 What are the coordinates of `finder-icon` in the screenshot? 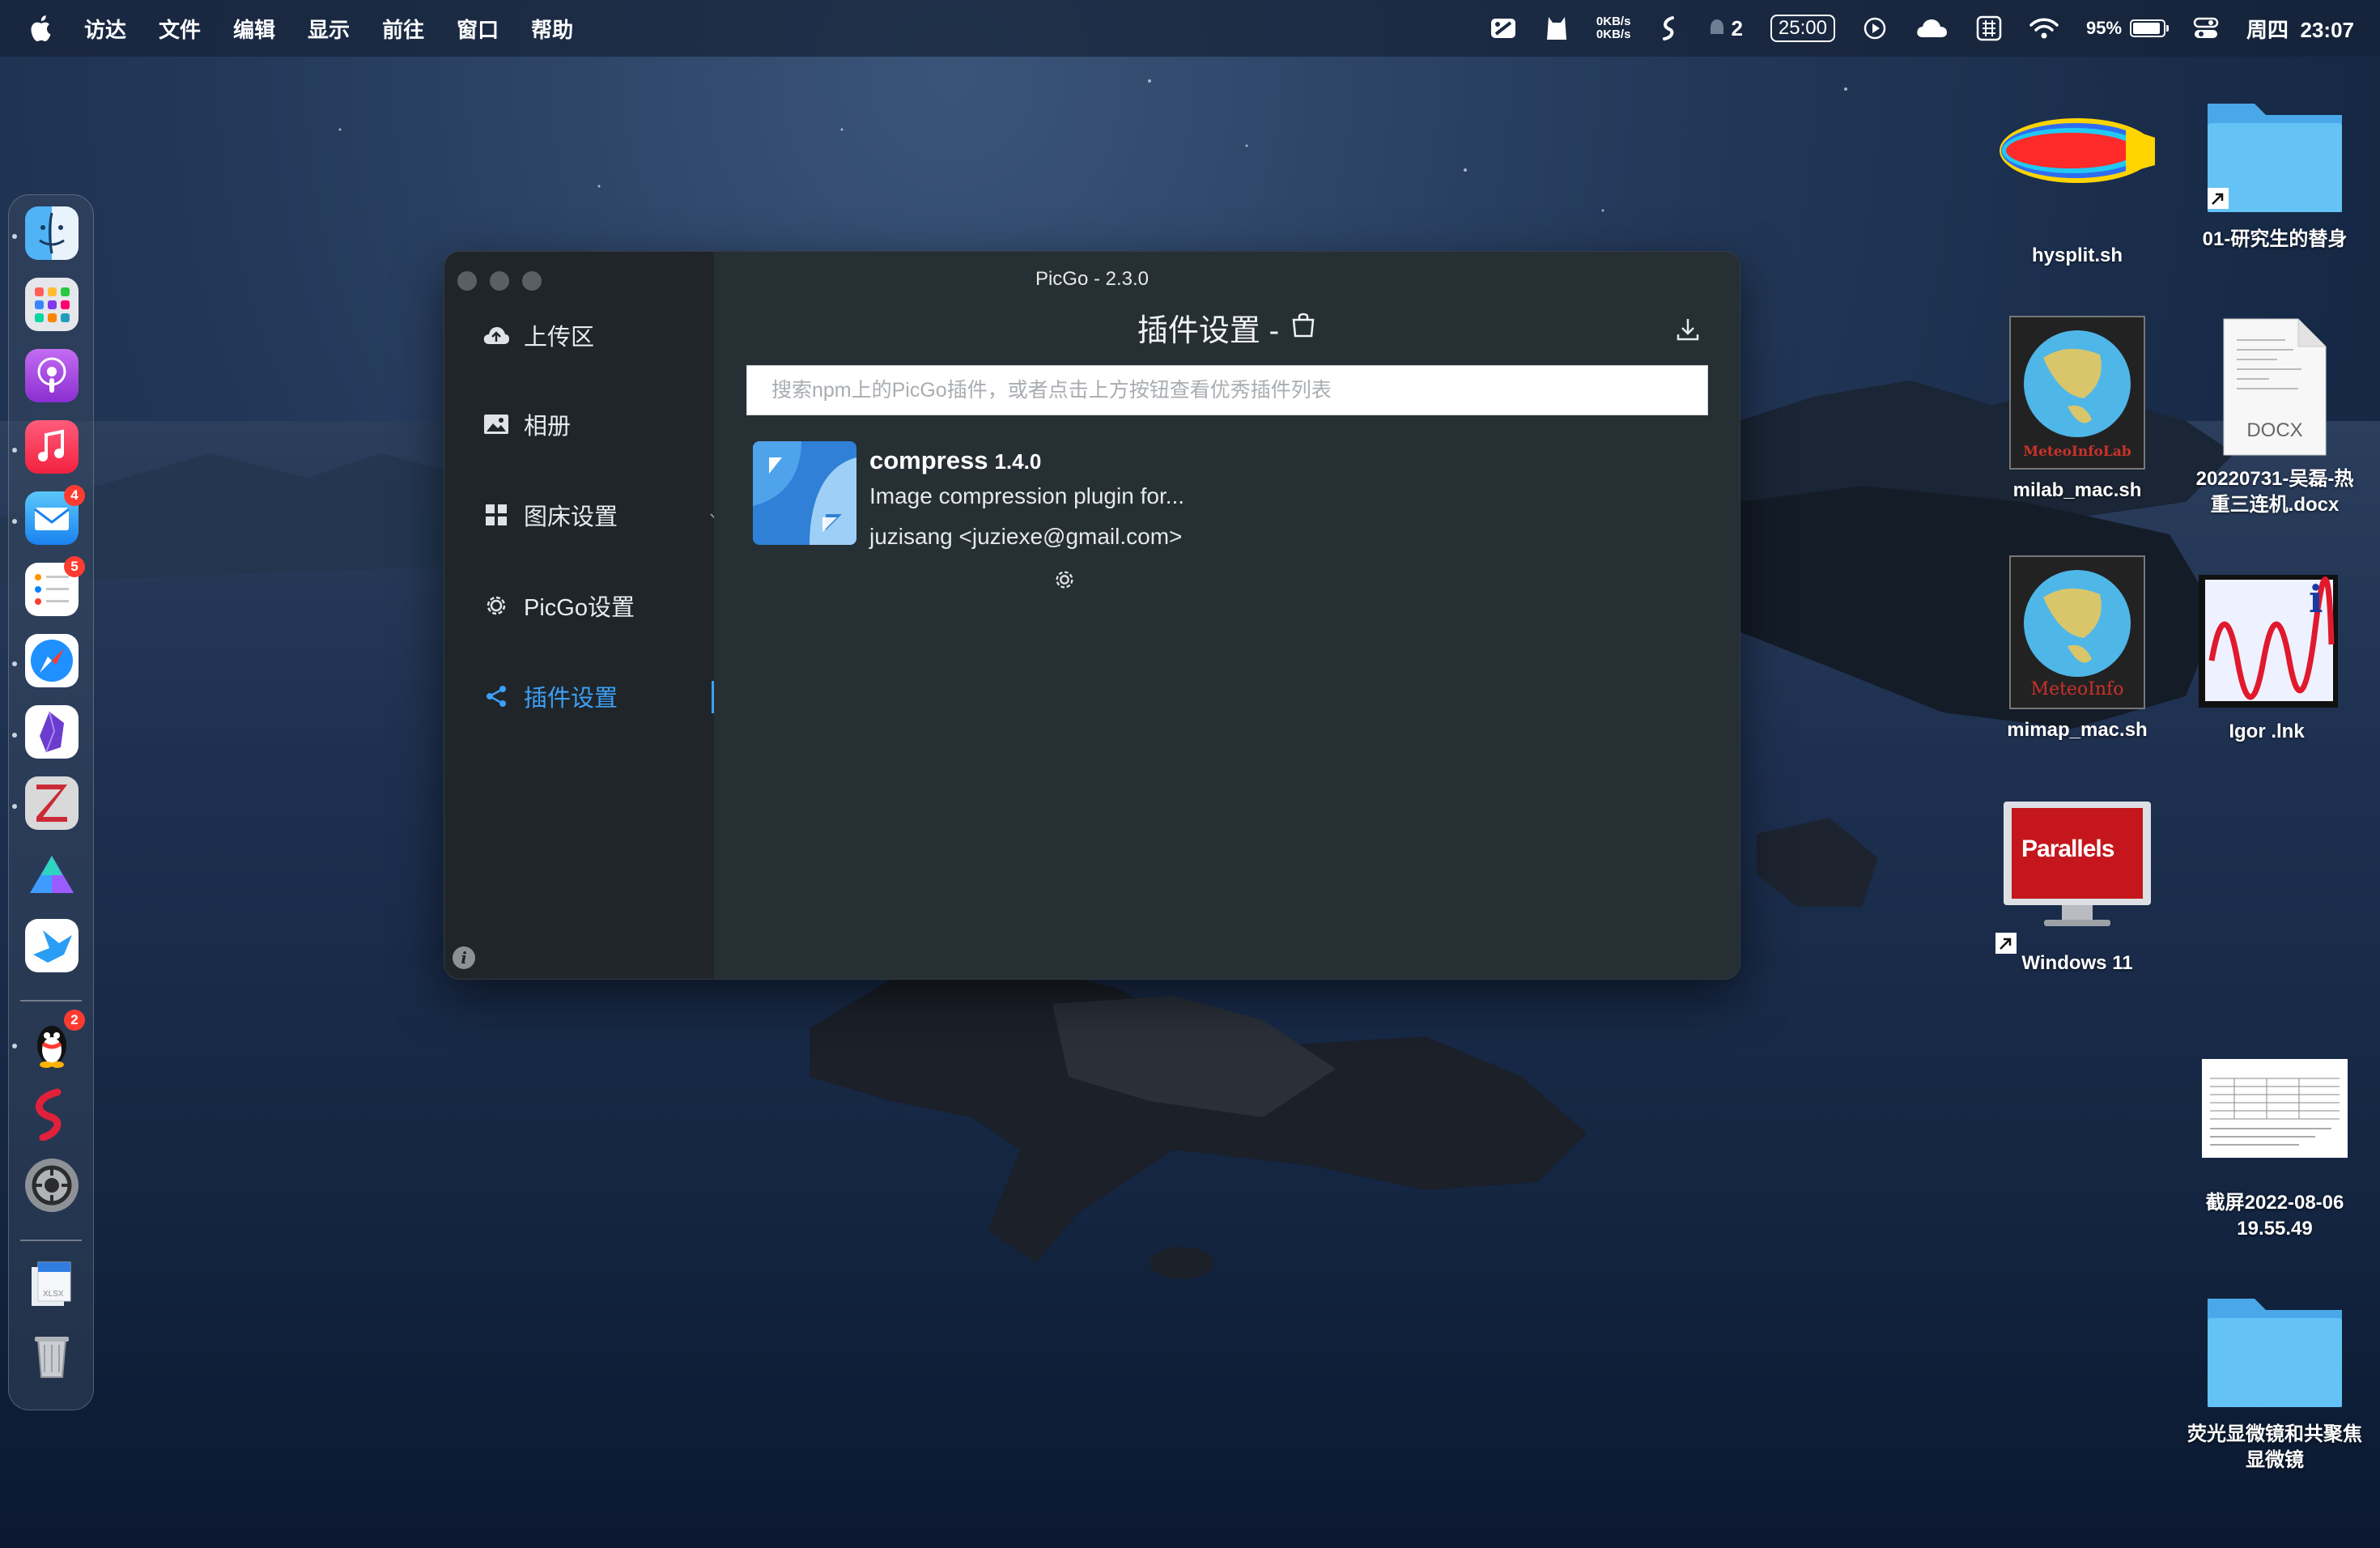 It's located at (52, 233).